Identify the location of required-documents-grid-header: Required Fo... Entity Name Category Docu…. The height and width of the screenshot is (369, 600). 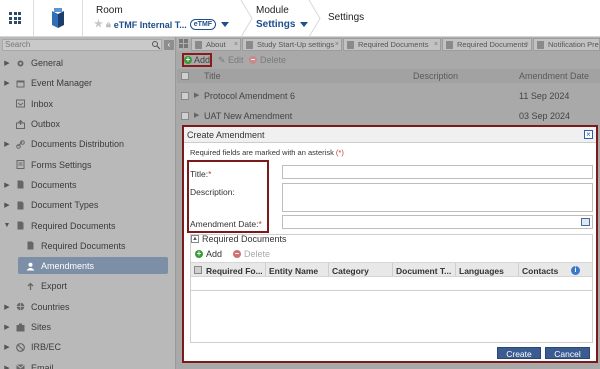
(391, 269).